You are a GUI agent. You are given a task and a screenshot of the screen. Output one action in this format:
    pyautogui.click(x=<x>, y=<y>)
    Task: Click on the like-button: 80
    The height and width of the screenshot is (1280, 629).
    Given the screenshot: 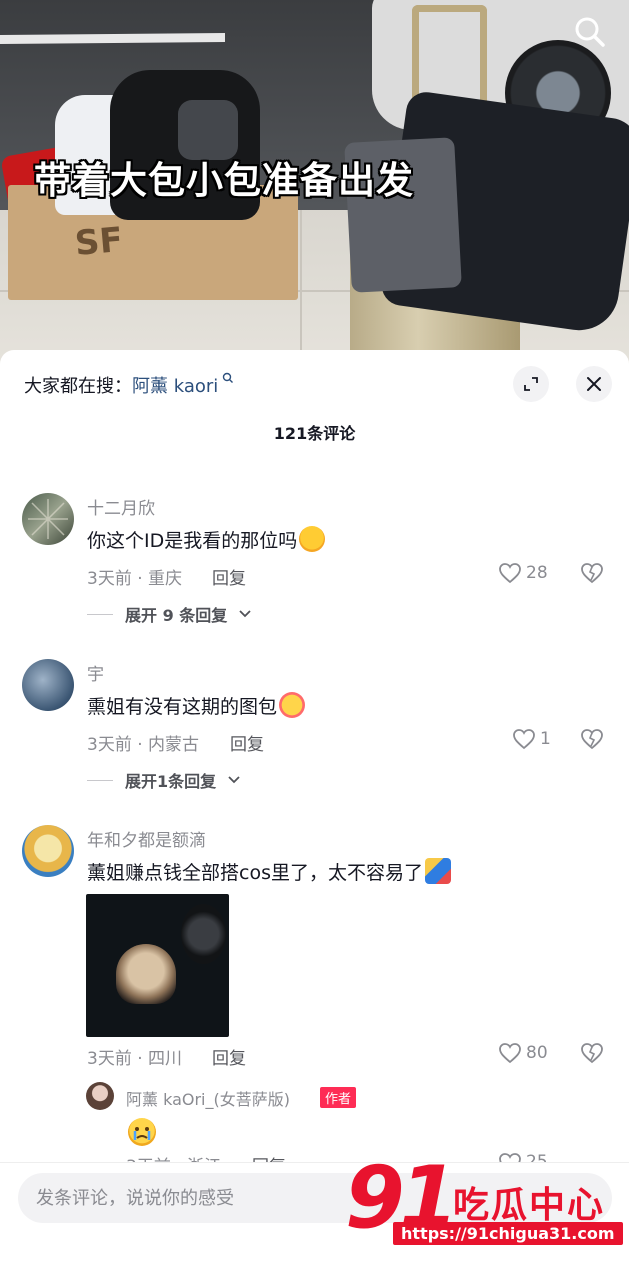 What is the action you would take?
    pyautogui.click(x=523, y=1053)
    